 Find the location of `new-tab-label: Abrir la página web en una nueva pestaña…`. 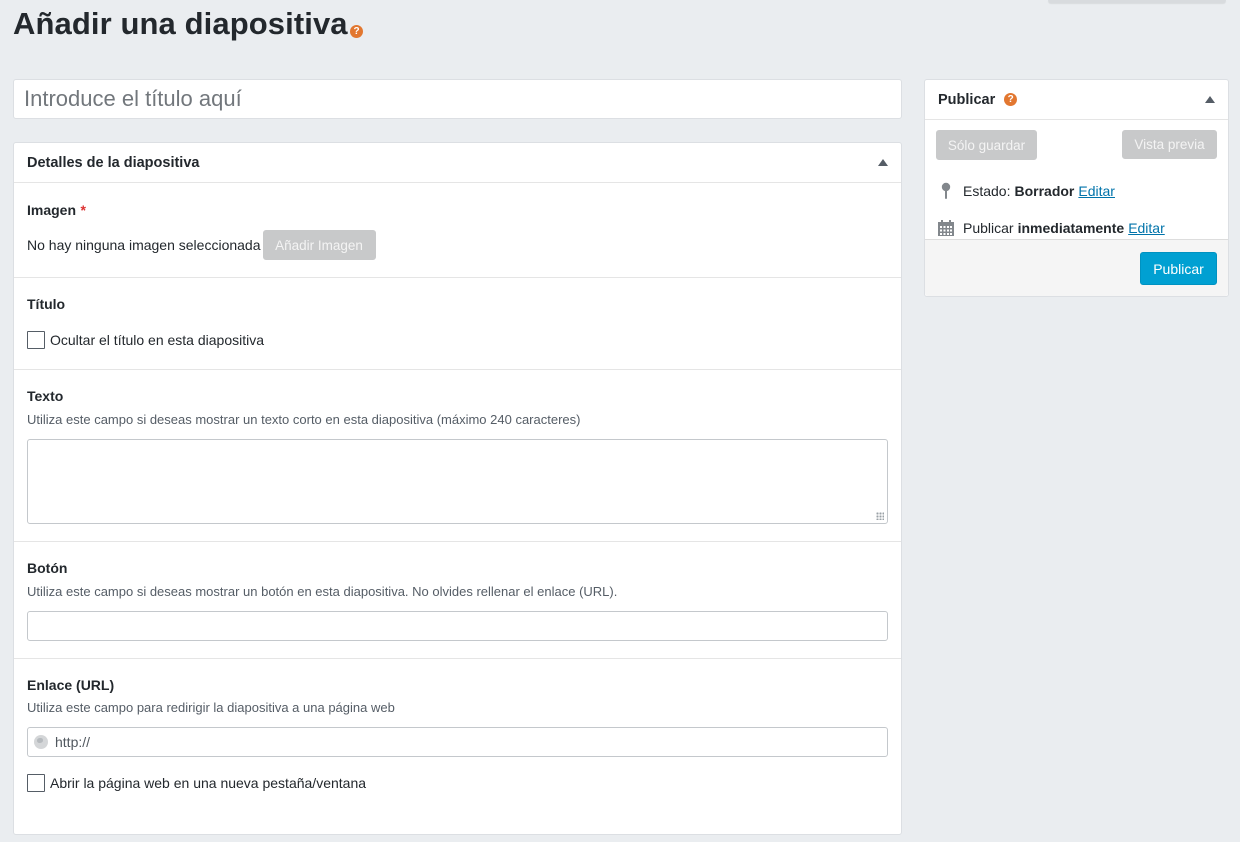

new-tab-label: Abrir la página web en una nueva pestaña… is located at coordinates (208, 783).